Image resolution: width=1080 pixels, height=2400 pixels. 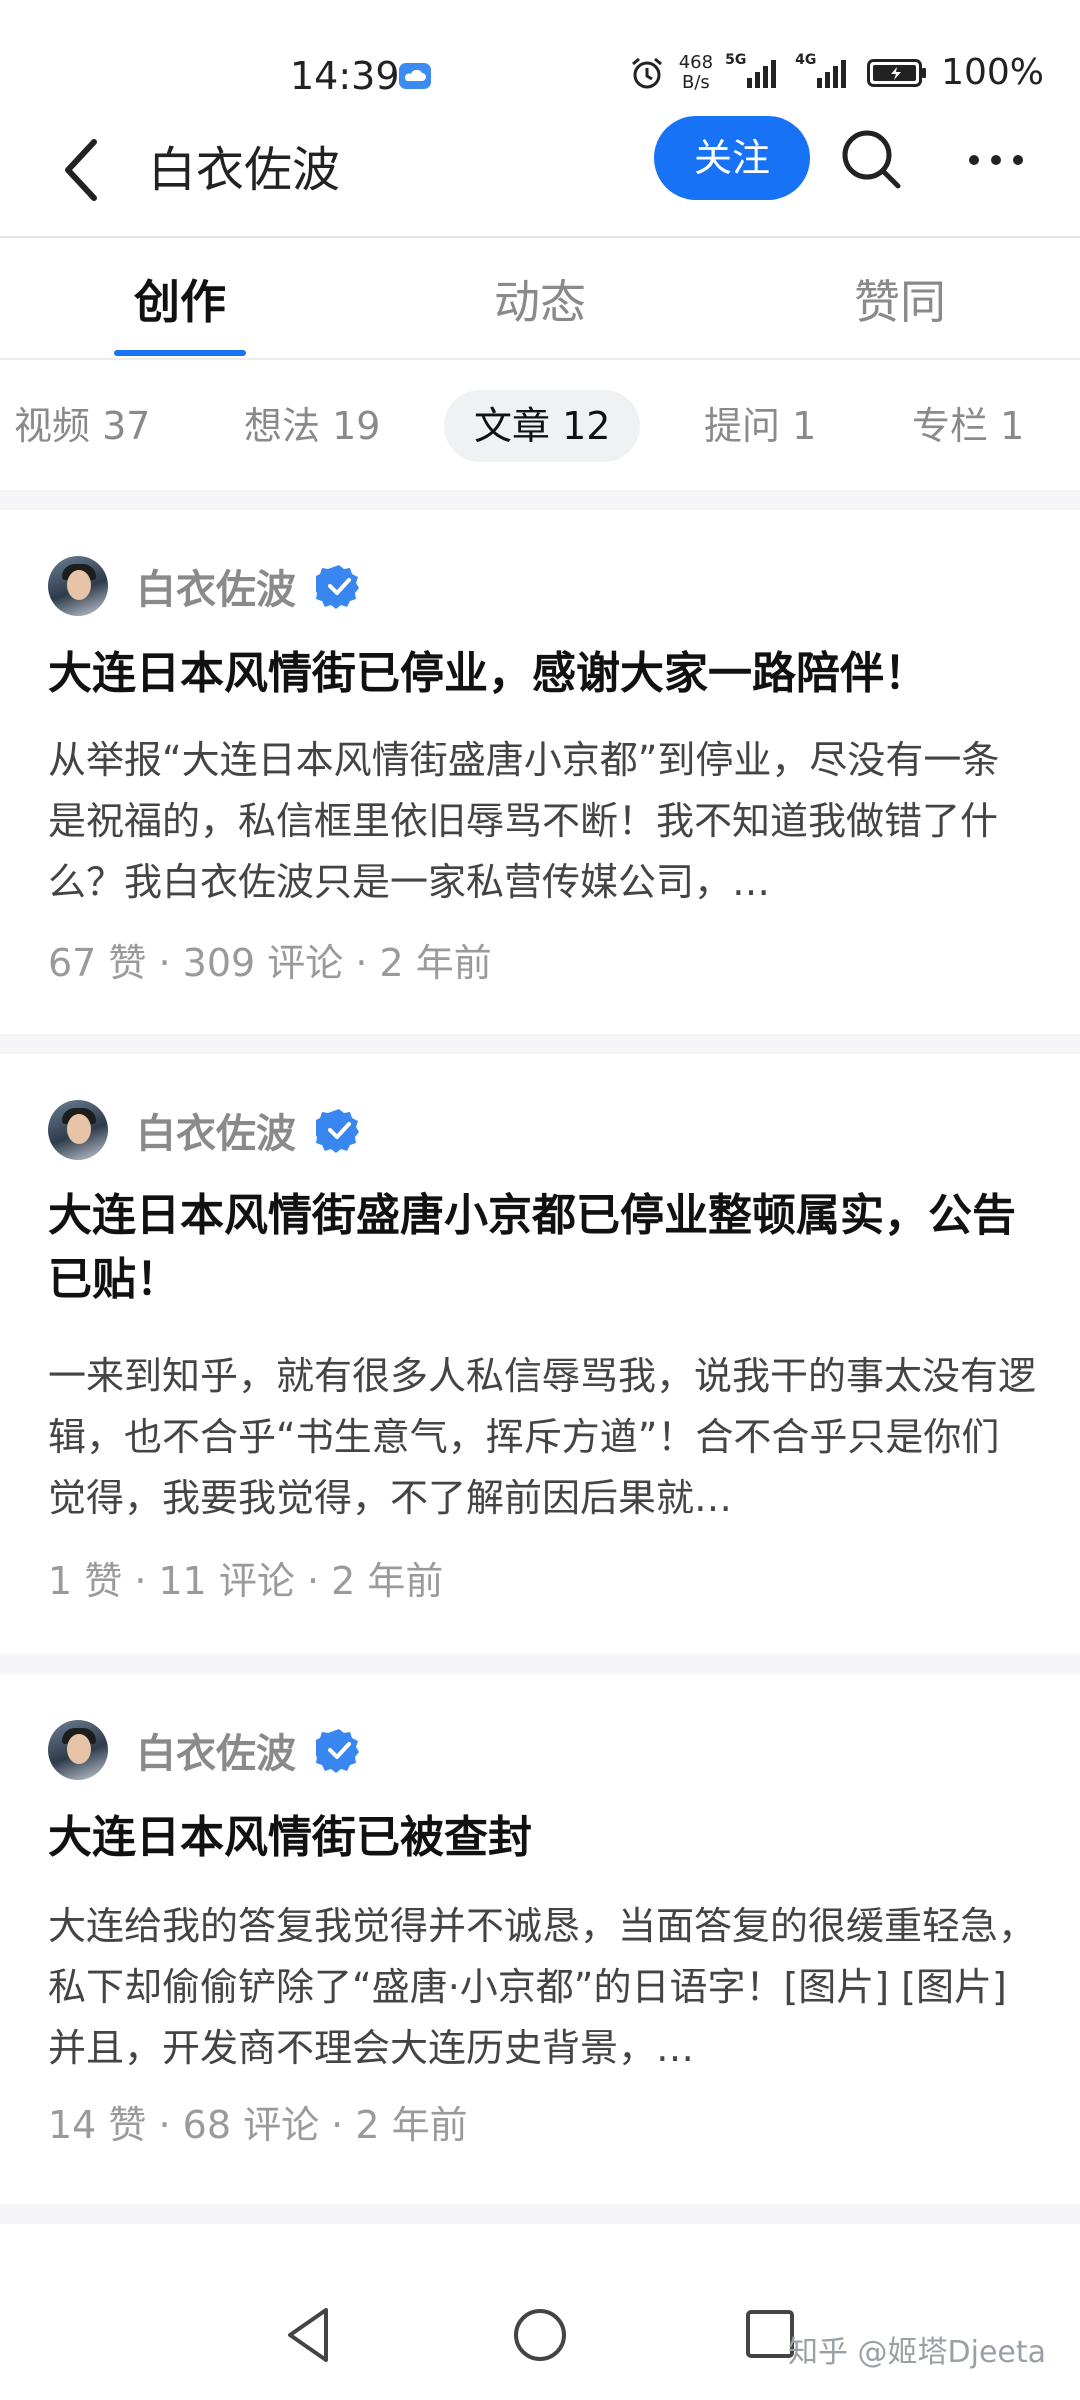 What do you see at coordinates (996, 160) in the screenshot?
I see `more-icon` at bounding box center [996, 160].